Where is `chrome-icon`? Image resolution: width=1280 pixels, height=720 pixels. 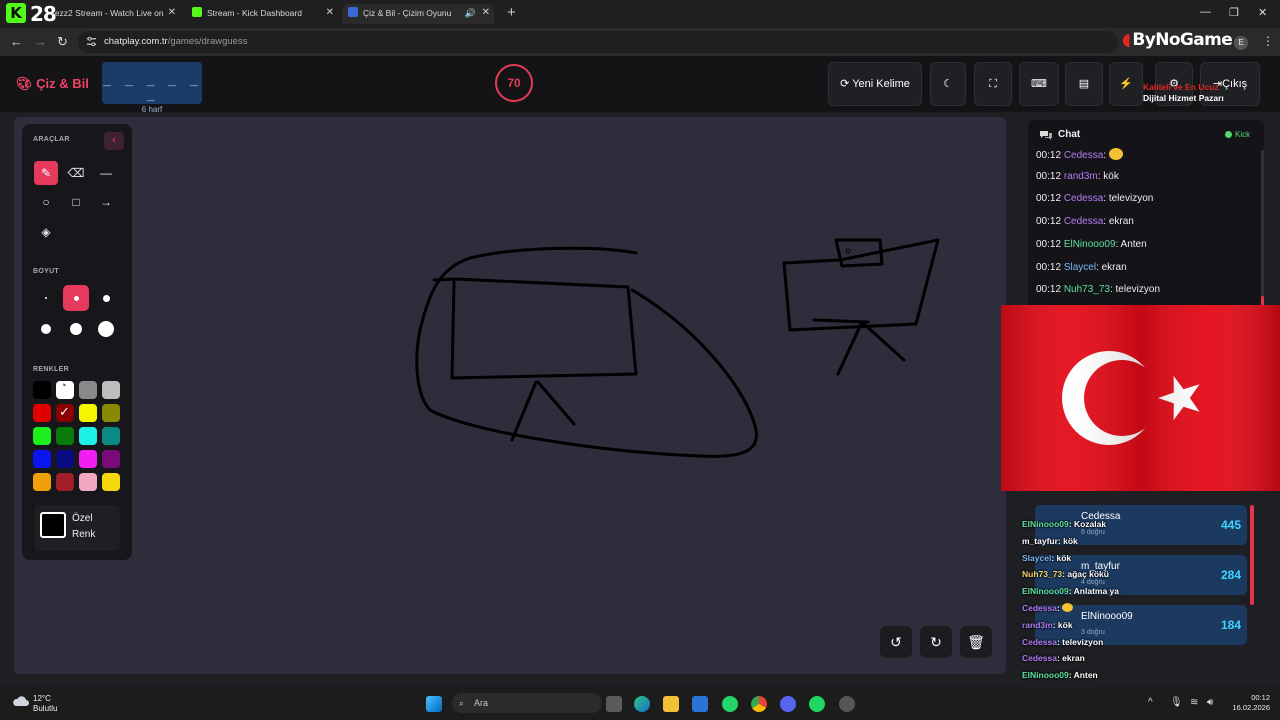
chrome-icon is located at coordinates (759, 704).